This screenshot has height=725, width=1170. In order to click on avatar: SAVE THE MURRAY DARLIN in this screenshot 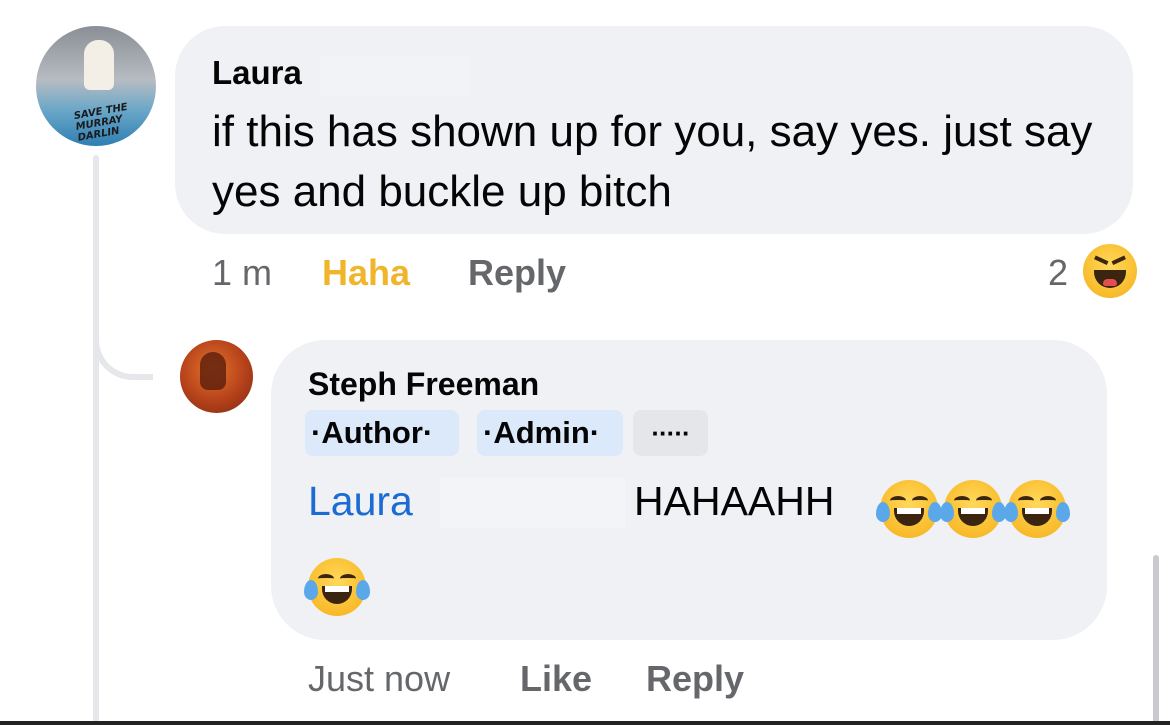, I will do `click(96, 86)`.